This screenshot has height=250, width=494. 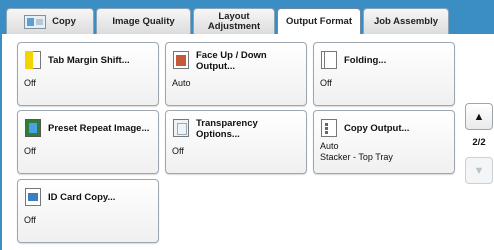 I want to click on preset-repeat-icon, so click(x=33, y=128).